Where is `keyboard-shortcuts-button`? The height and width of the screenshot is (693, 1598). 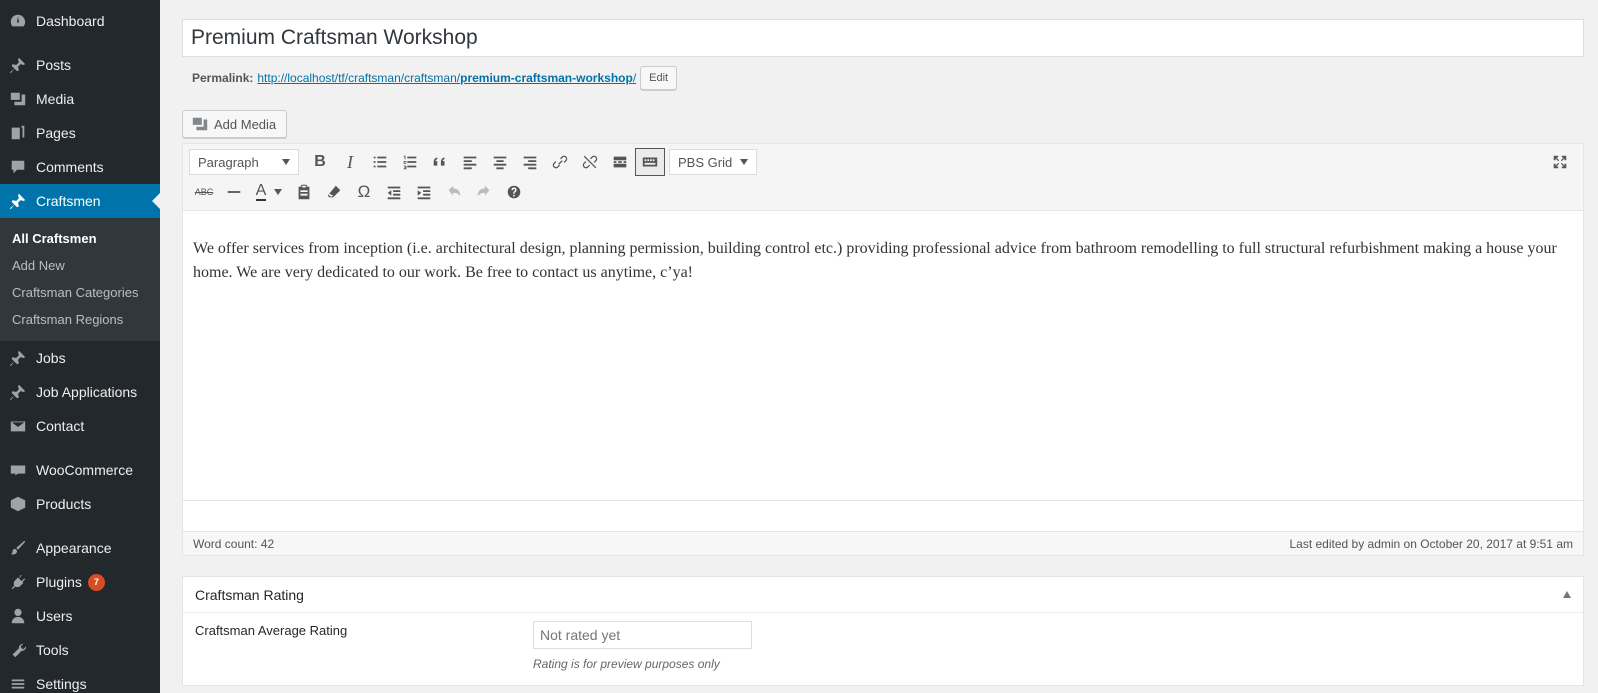
keyboard-shortcuts-button is located at coordinates (514, 192).